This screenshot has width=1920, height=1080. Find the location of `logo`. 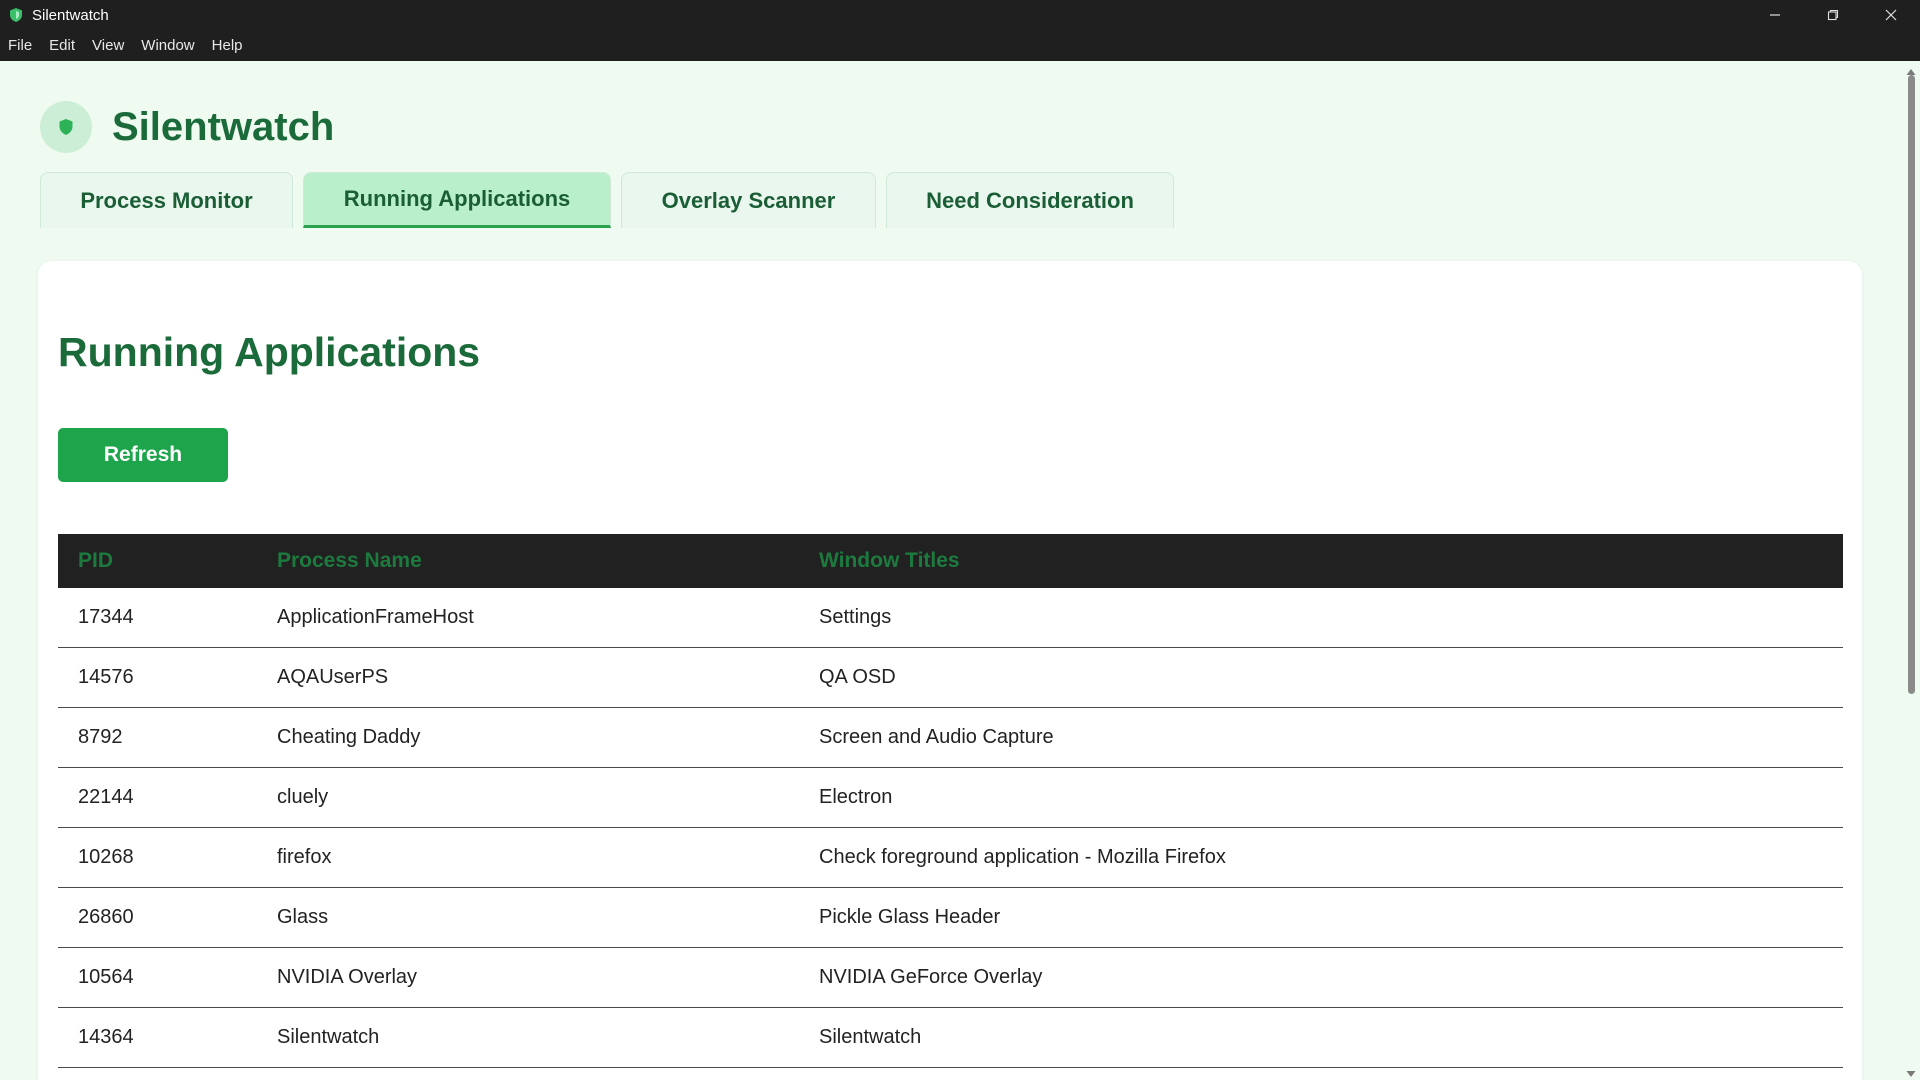

logo is located at coordinates (66, 127).